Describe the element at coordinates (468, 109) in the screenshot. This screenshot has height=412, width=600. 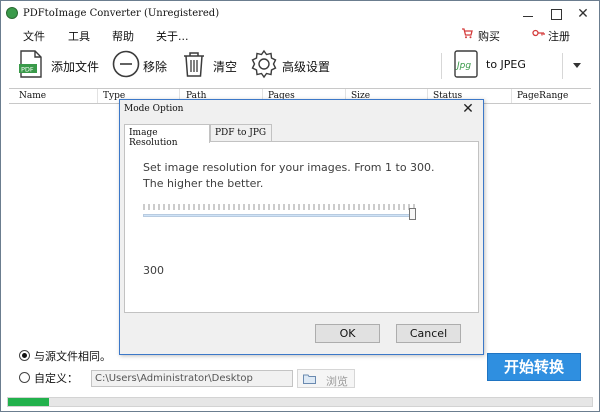
I see `dialog-close-icon: ✕` at that location.